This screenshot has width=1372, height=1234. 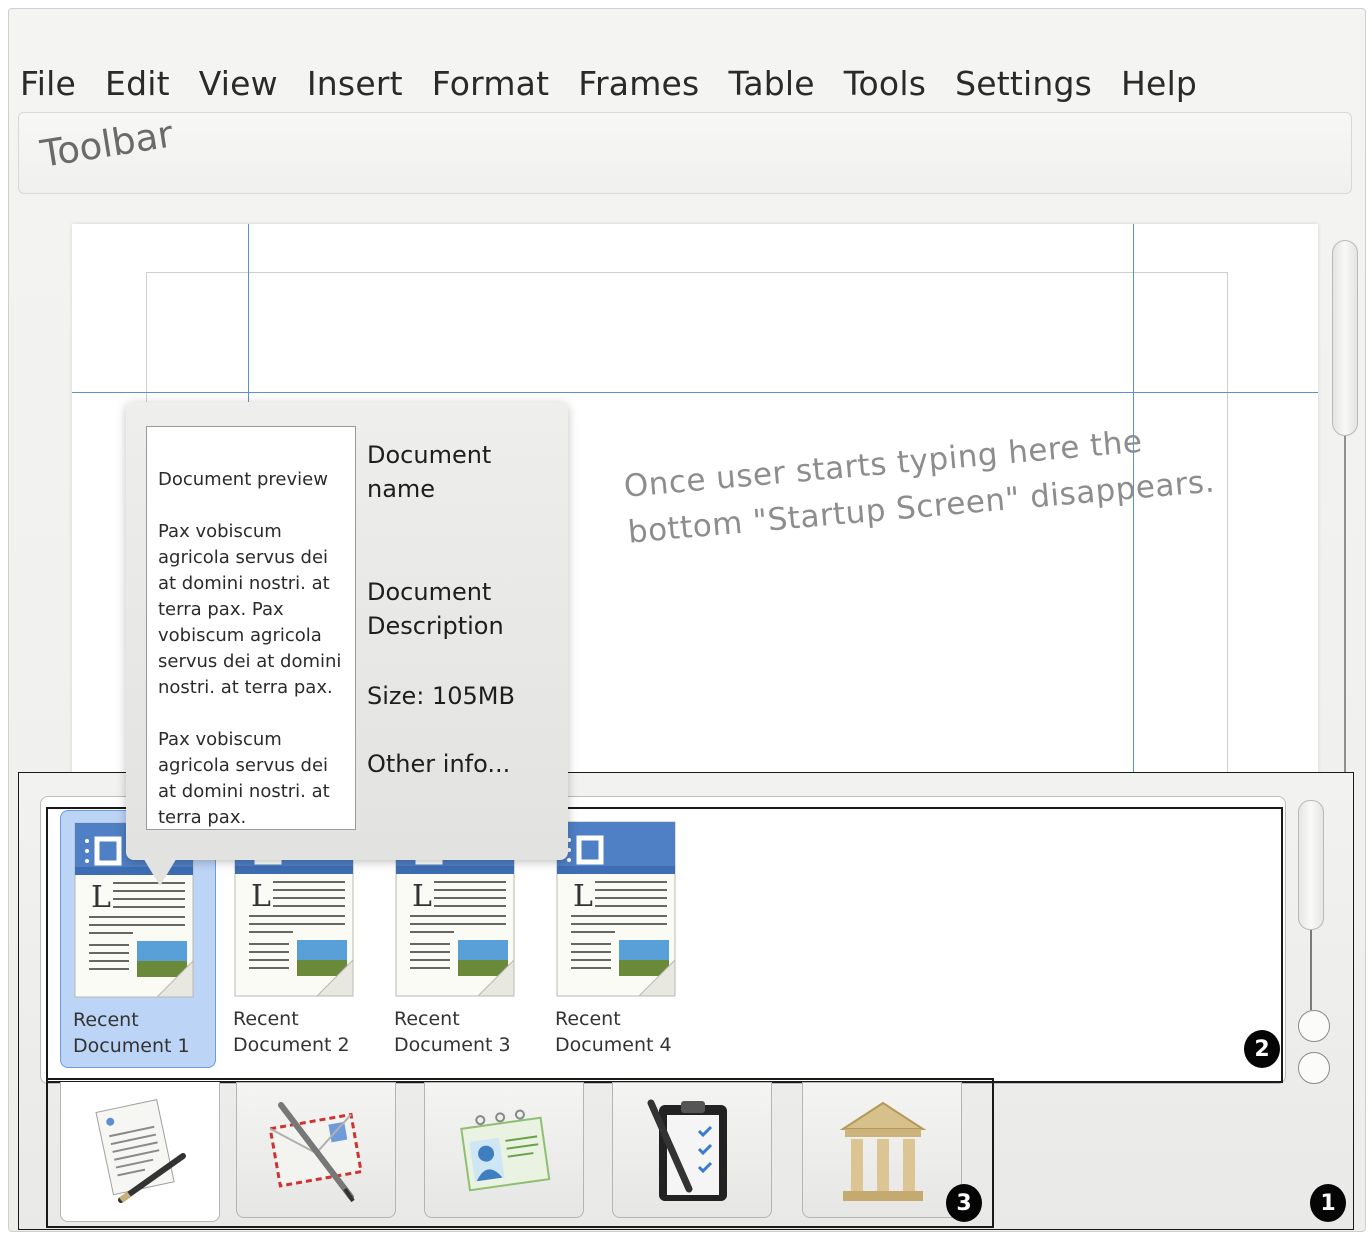 I want to click on recent-document-caption: Recent Document 1, so click(x=131, y=1033).